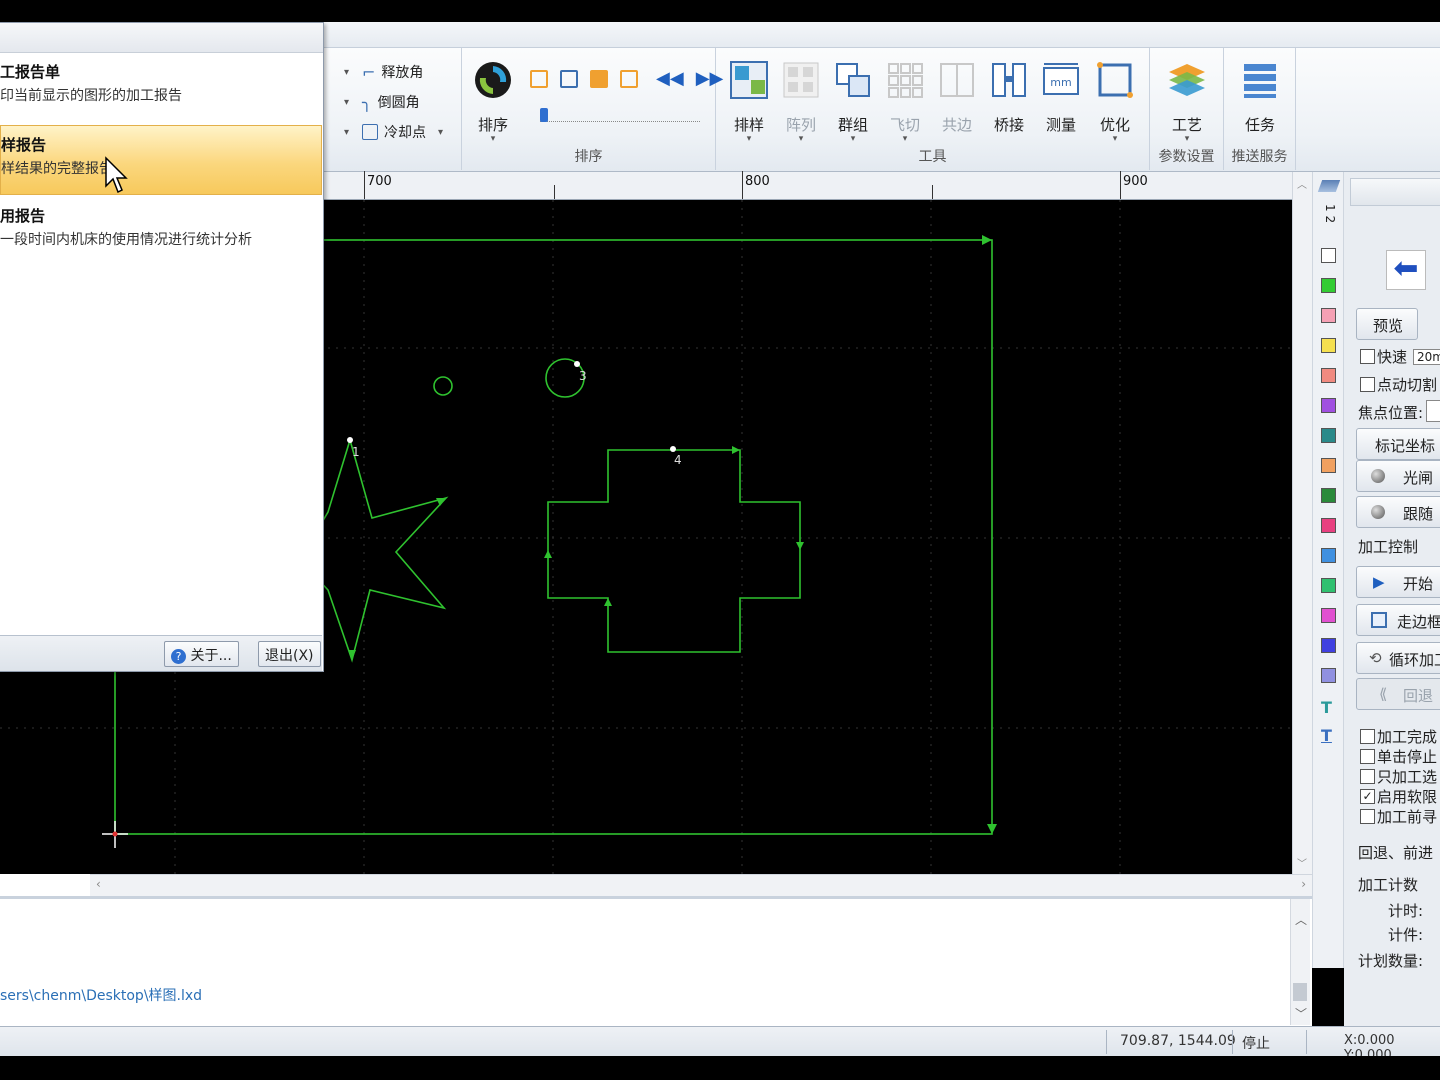  I want to click on trace-frame-button: 走边框, so click(1398, 620).